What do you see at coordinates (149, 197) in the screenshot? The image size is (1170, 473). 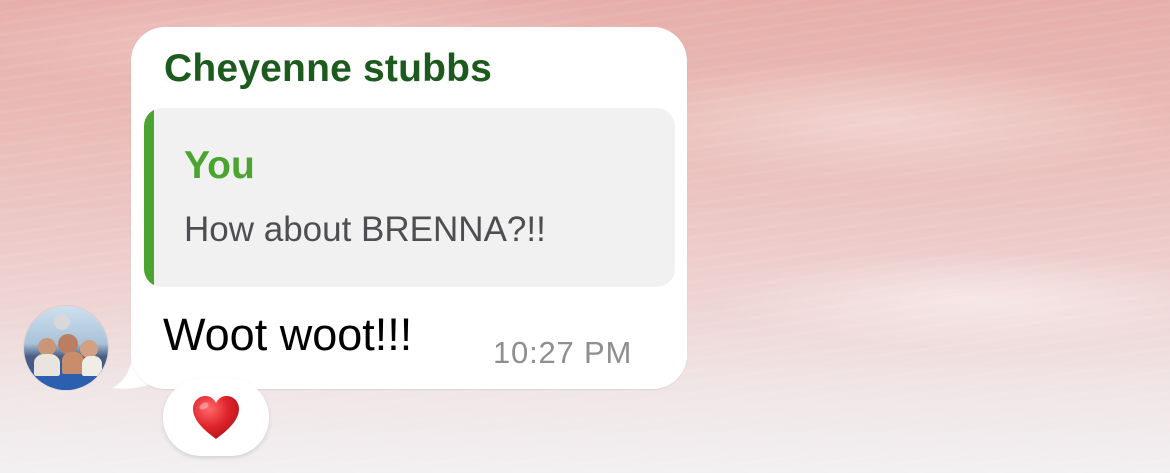 I see `reply-quote-accent-bar` at bounding box center [149, 197].